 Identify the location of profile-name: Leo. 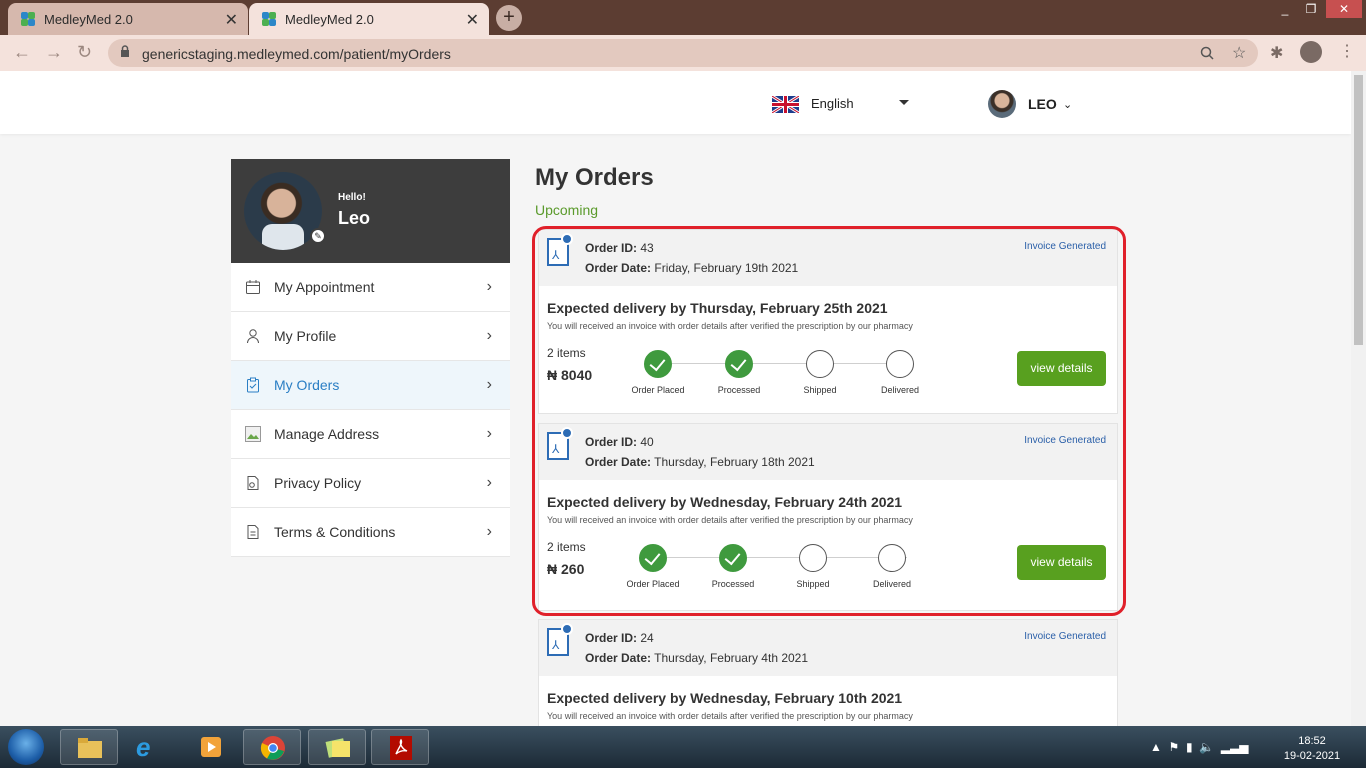
(354, 218).